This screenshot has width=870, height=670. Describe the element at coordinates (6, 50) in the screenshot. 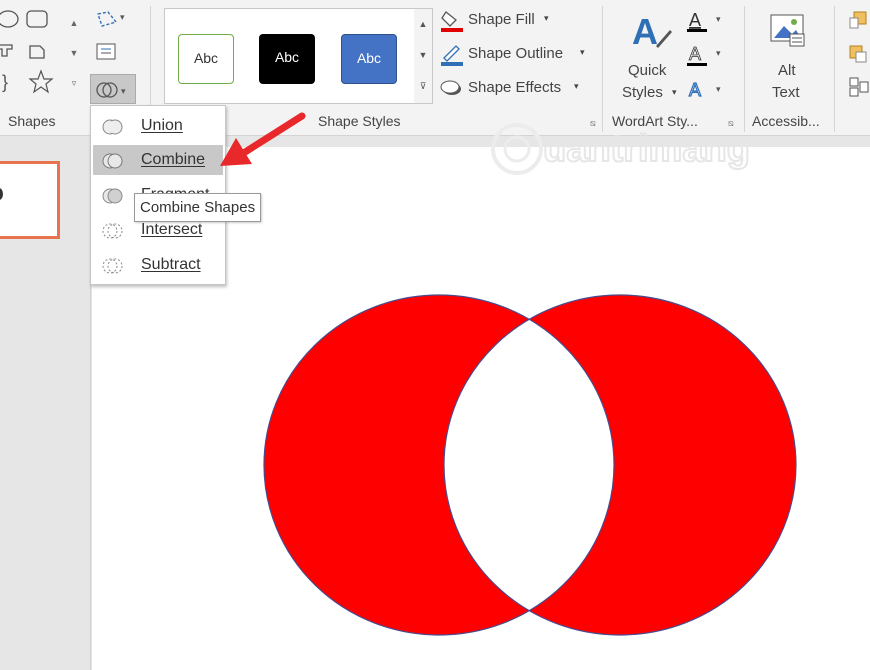

I see `arrow-down-shape-icon` at that location.